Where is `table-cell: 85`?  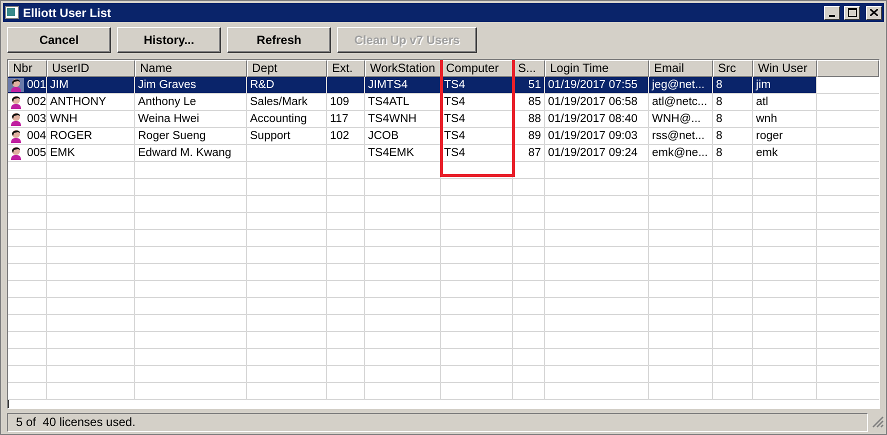 table-cell: 85 is located at coordinates (529, 102).